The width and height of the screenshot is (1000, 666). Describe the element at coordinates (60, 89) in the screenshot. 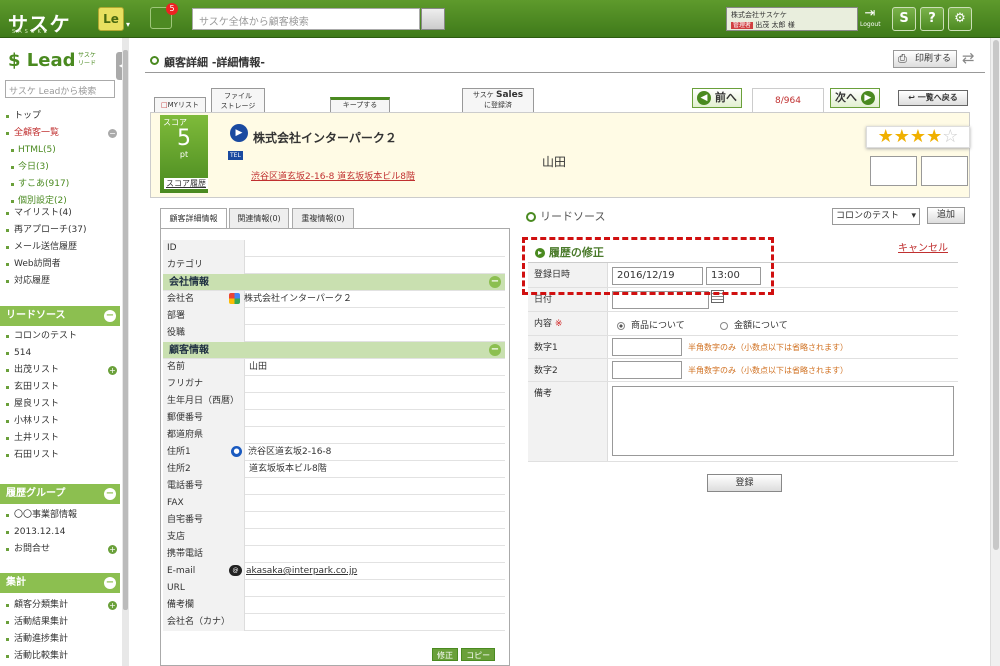

I see `sidebar-search-input: サスケ Leadから検索` at that location.